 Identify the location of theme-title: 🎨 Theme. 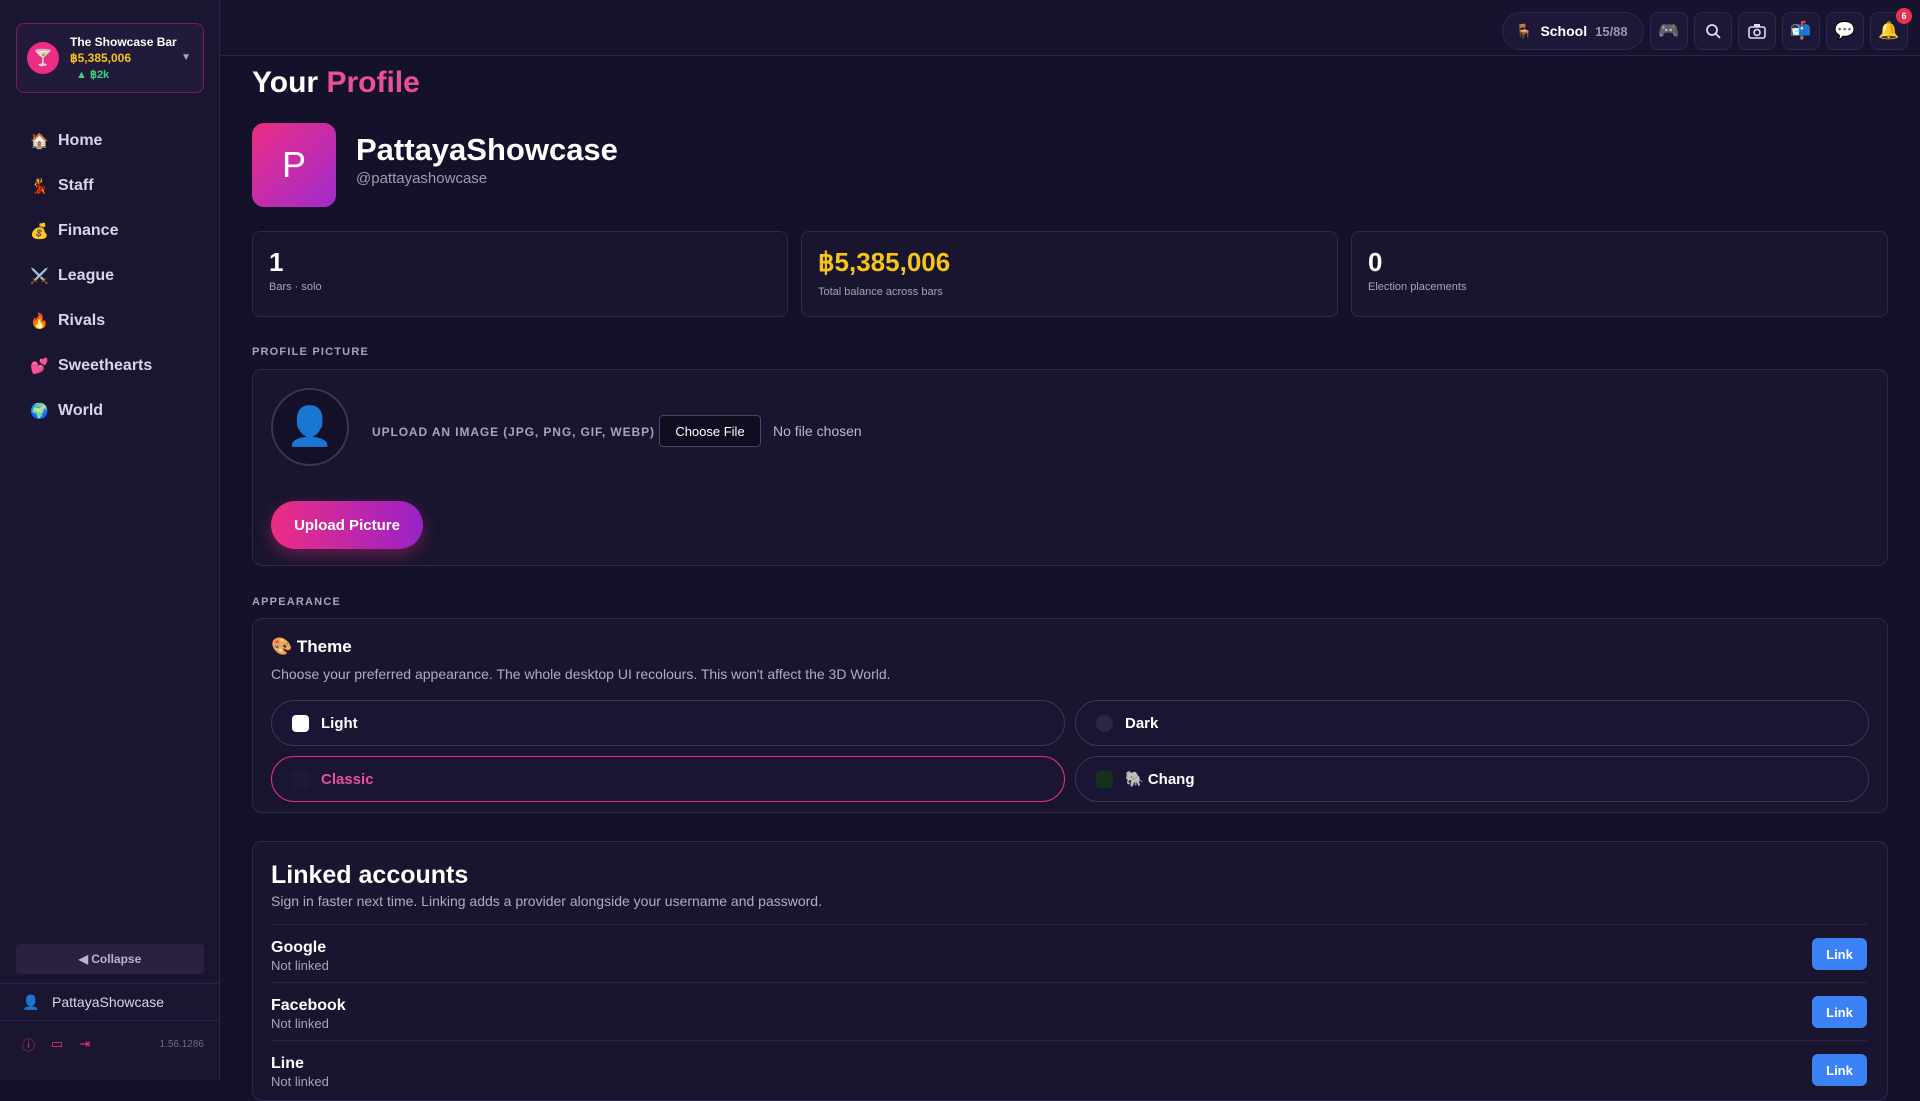
(311, 646).